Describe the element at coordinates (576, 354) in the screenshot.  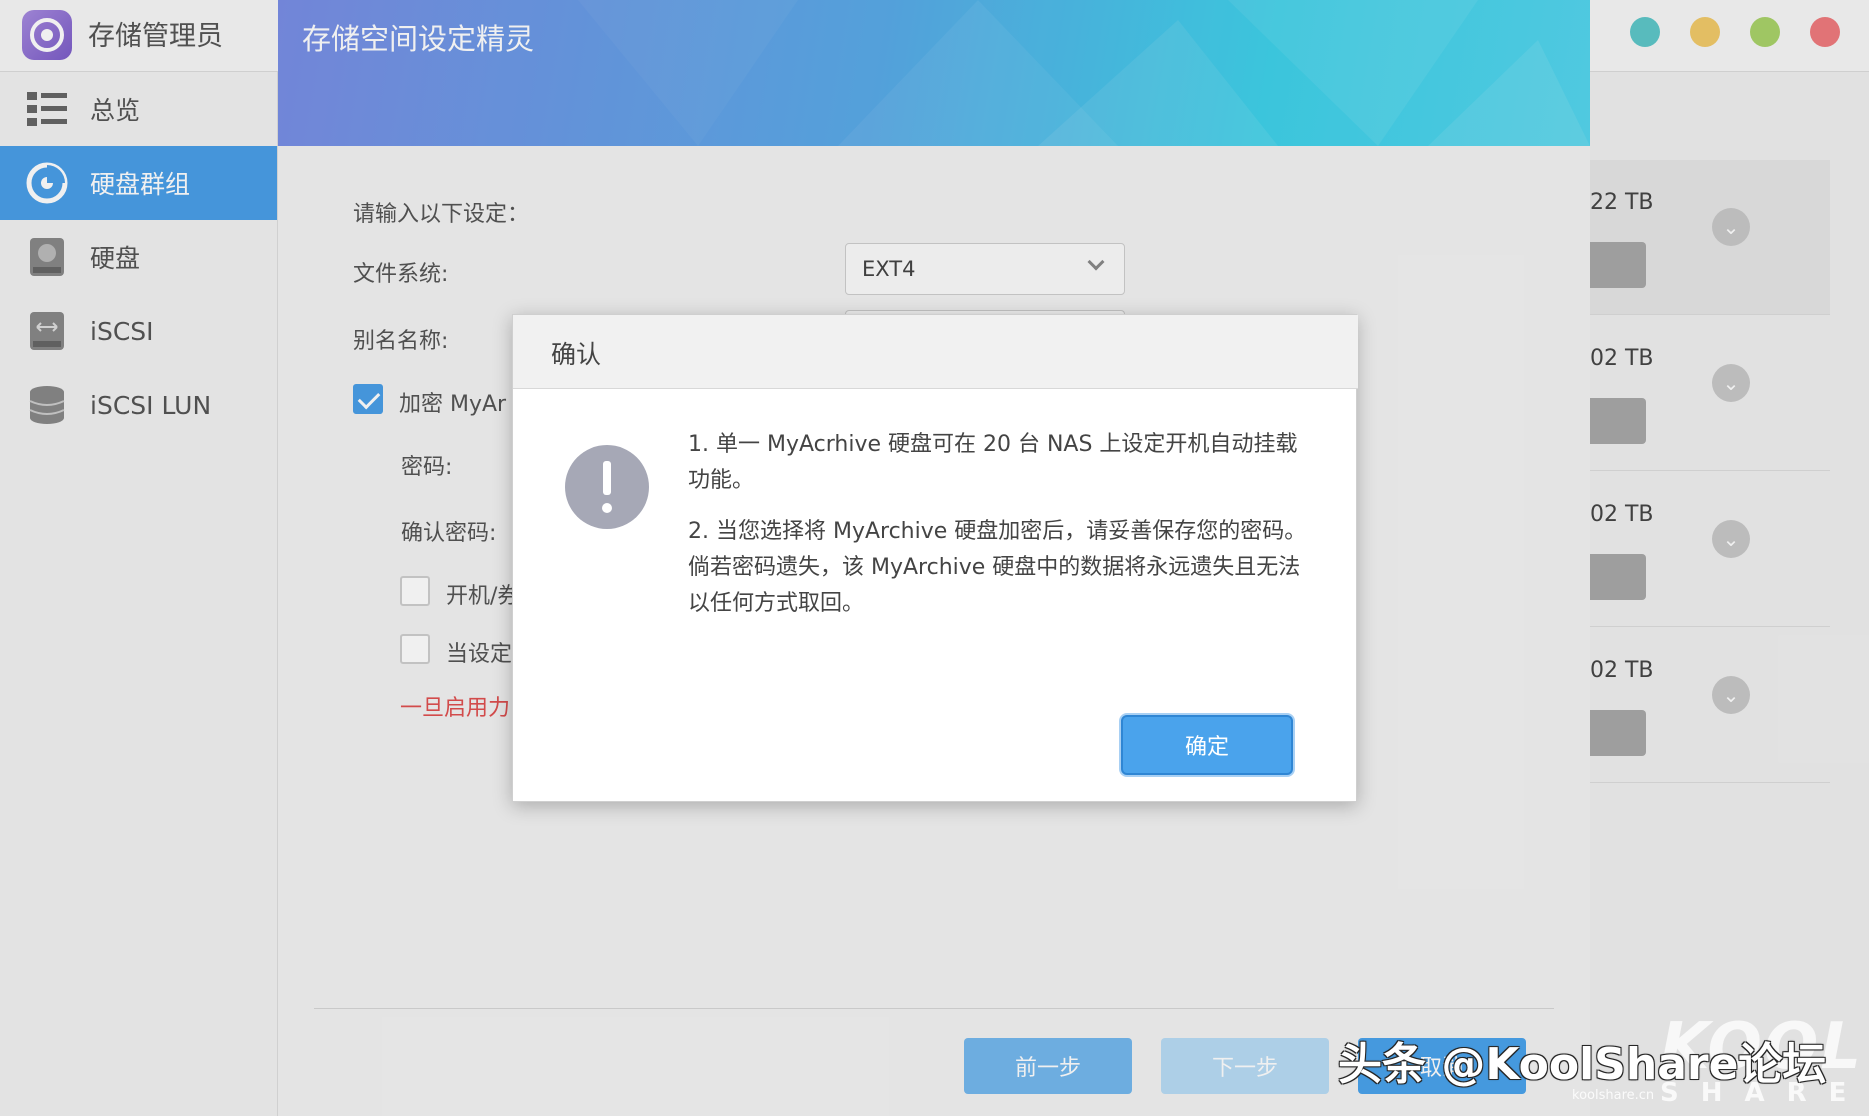
I see `dialog-title: 确认` at that location.